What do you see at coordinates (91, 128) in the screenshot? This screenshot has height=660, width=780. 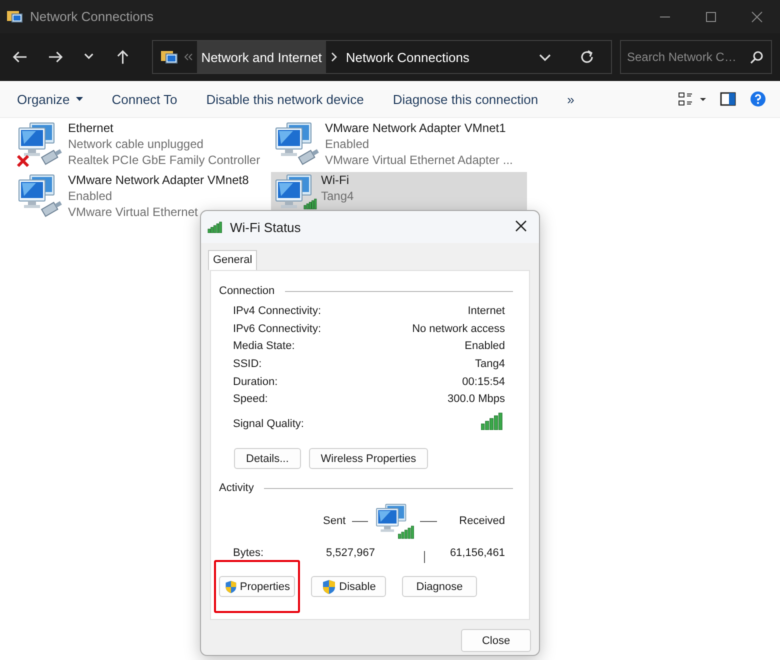 I see `adapter-name: Ethernet` at bounding box center [91, 128].